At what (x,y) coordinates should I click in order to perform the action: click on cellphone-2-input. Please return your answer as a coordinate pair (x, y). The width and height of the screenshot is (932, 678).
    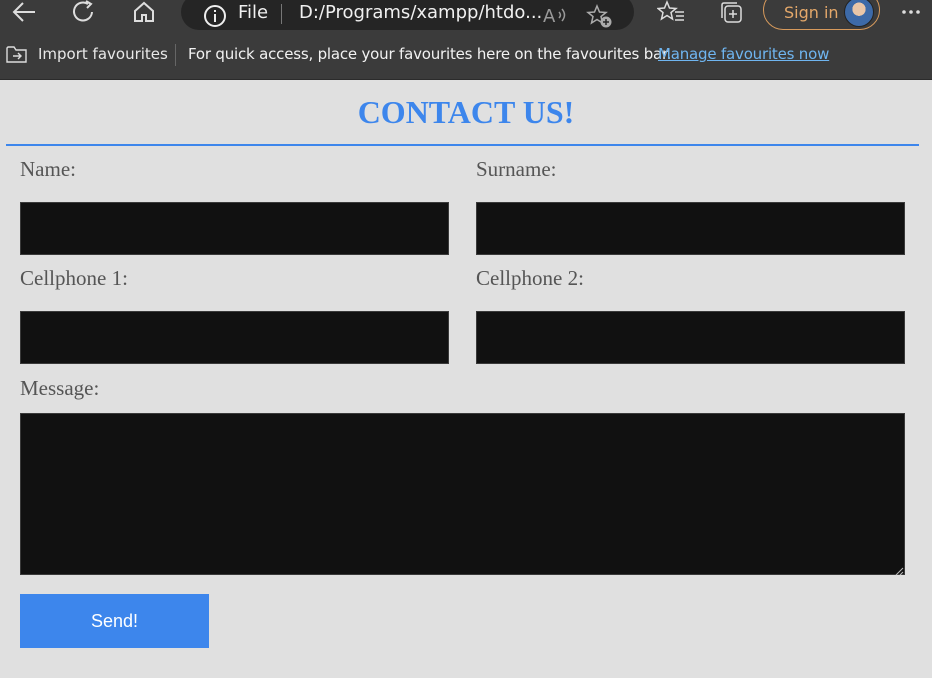
    Looking at the image, I should click on (690, 337).